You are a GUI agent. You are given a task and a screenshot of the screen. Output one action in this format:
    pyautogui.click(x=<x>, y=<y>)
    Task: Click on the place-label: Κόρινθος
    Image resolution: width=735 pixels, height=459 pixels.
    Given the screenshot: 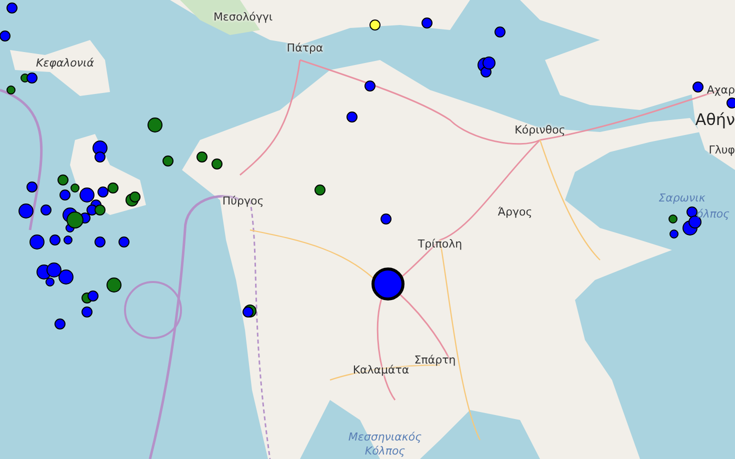 What is the action you would take?
    pyautogui.click(x=540, y=130)
    